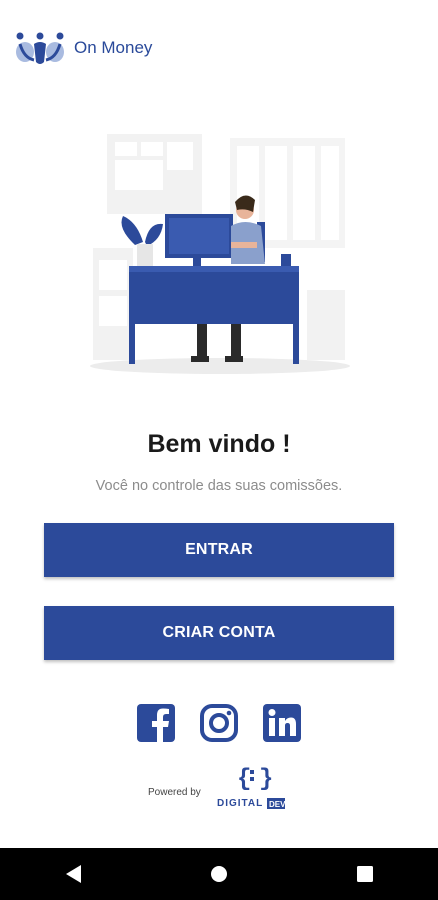 This screenshot has height=900, width=438. Describe the element at coordinates (219, 486) in the screenshot. I see `welcome-subtitle: Você no controle das suas comissões.` at that location.